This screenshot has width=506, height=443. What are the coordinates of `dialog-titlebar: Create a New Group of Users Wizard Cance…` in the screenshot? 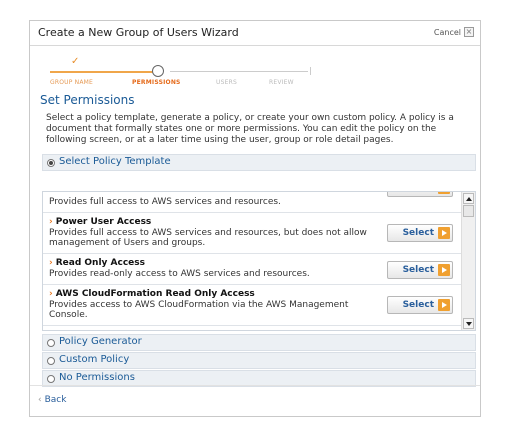 It's located at (255, 33).